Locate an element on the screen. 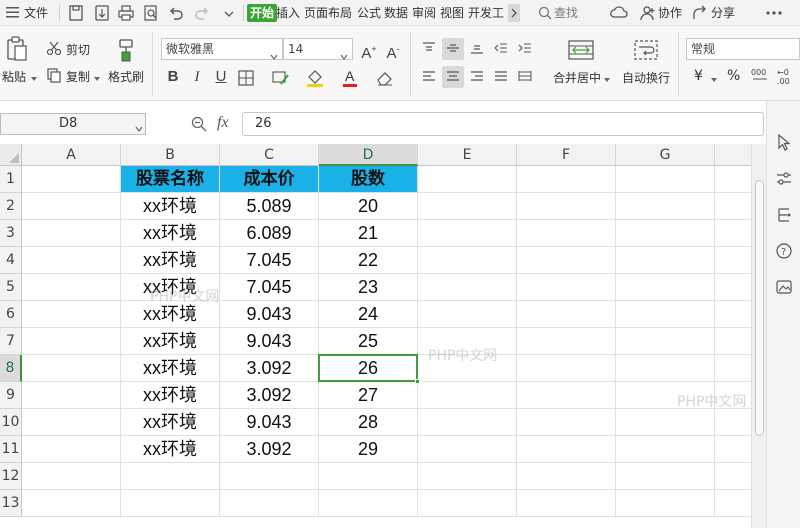  cell-h13 is located at coordinates (733, 503).